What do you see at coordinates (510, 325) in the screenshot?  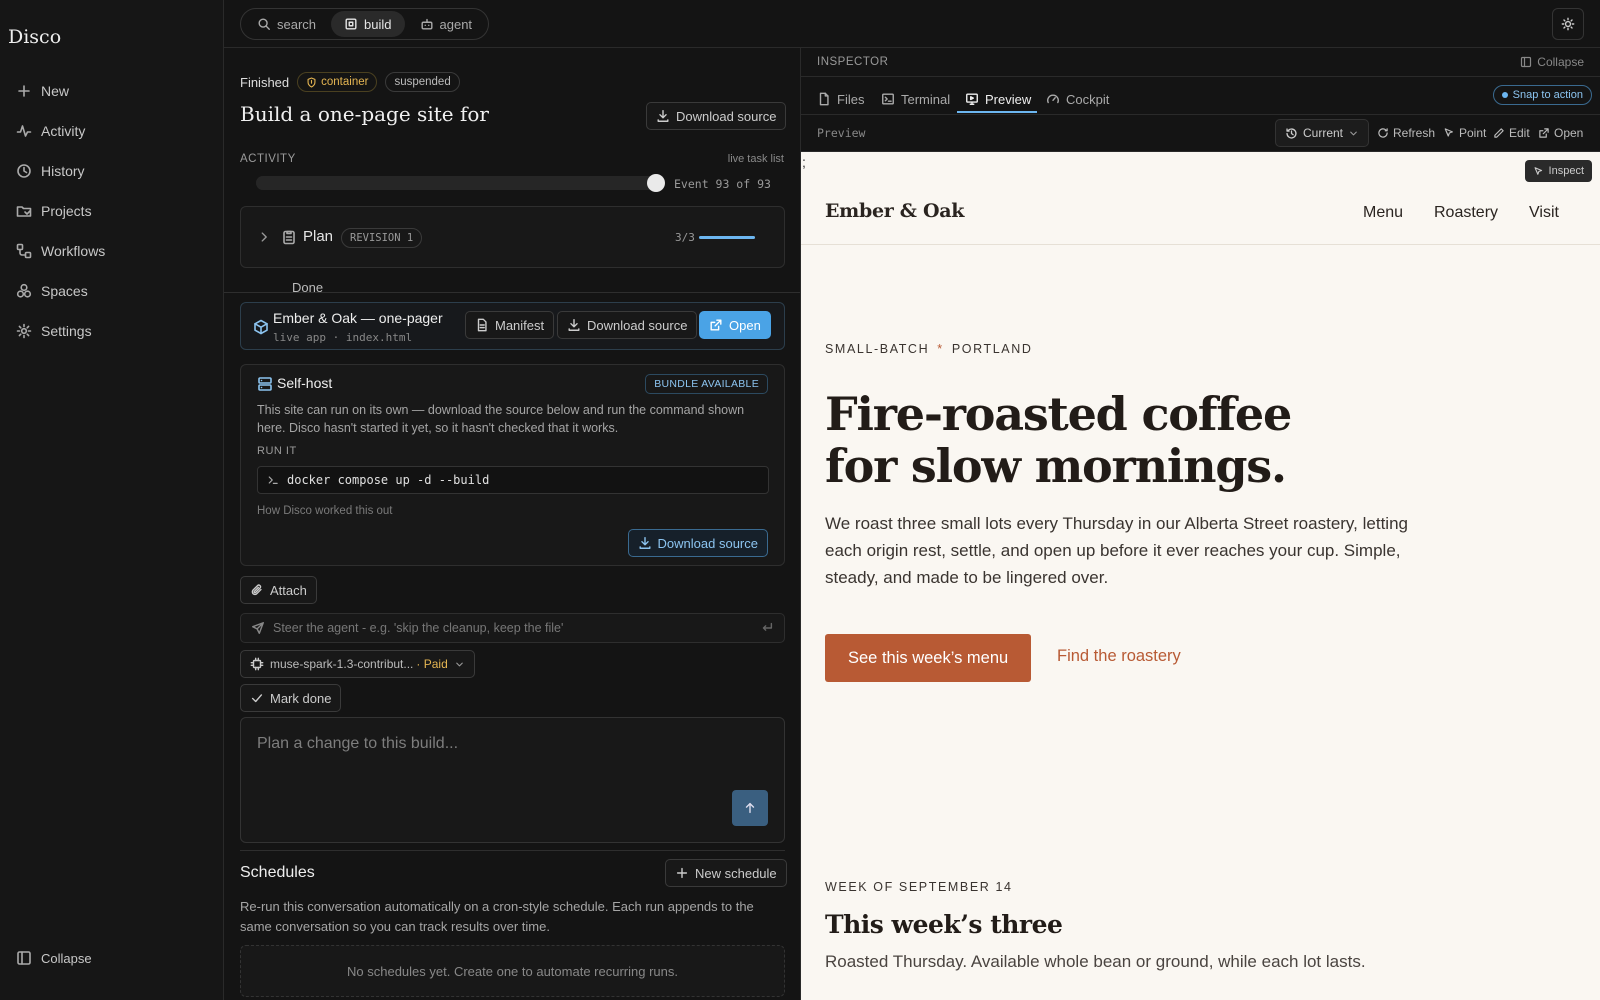 I see `manifest-button: Manifest` at bounding box center [510, 325].